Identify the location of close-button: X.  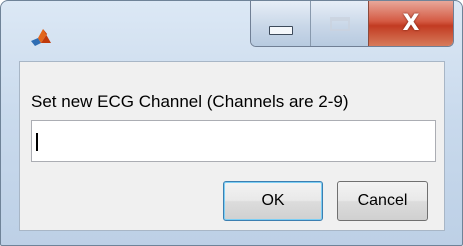
(411, 23).